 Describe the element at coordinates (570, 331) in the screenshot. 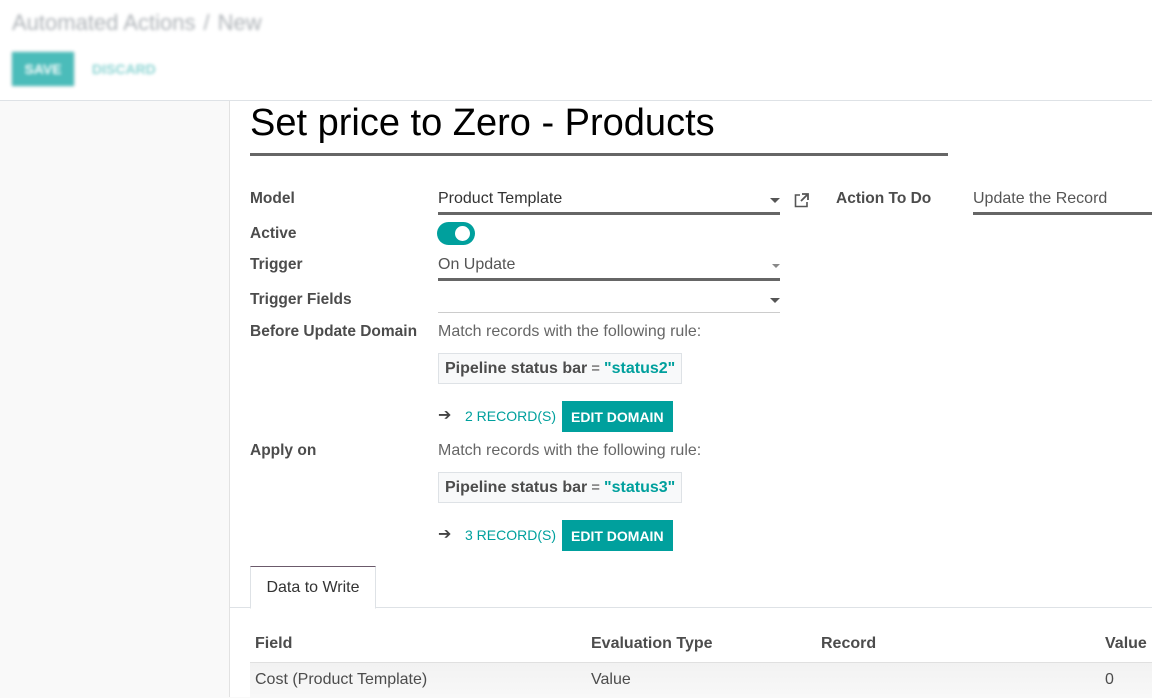

I see `before-domain-intro: Match records with the following rule:` at that location.